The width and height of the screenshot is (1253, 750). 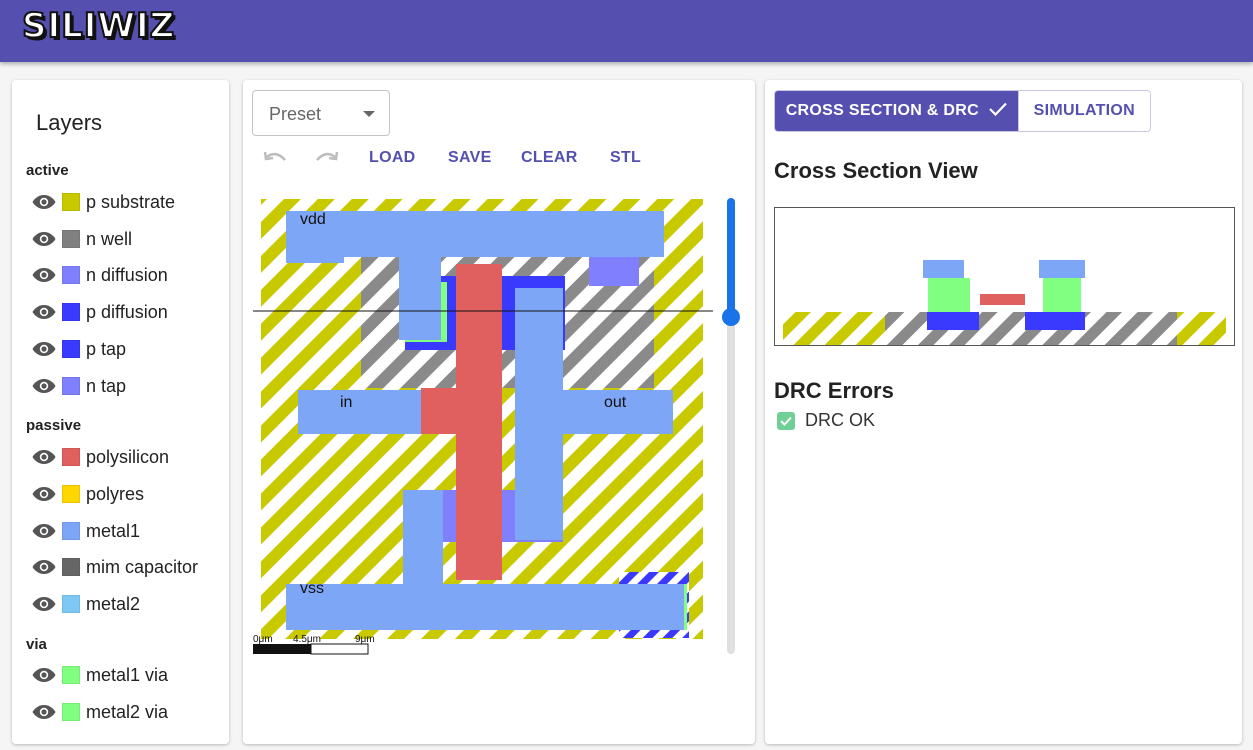 What do you see at coordinates (276, 158) in the screenshot?
I see `undo-icon` at bounding box center [276, 158].